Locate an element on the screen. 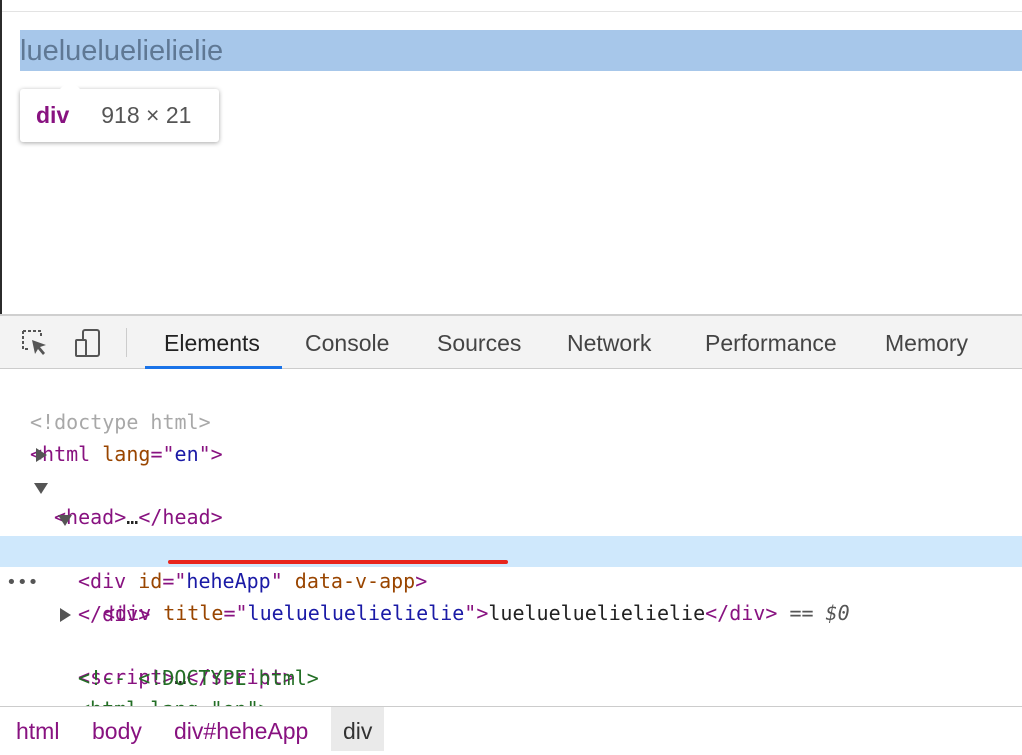 This screenshot has width=1022, height=755. dom-node-comment-line: <html lang="en"> is located at coordinates (511, 684).